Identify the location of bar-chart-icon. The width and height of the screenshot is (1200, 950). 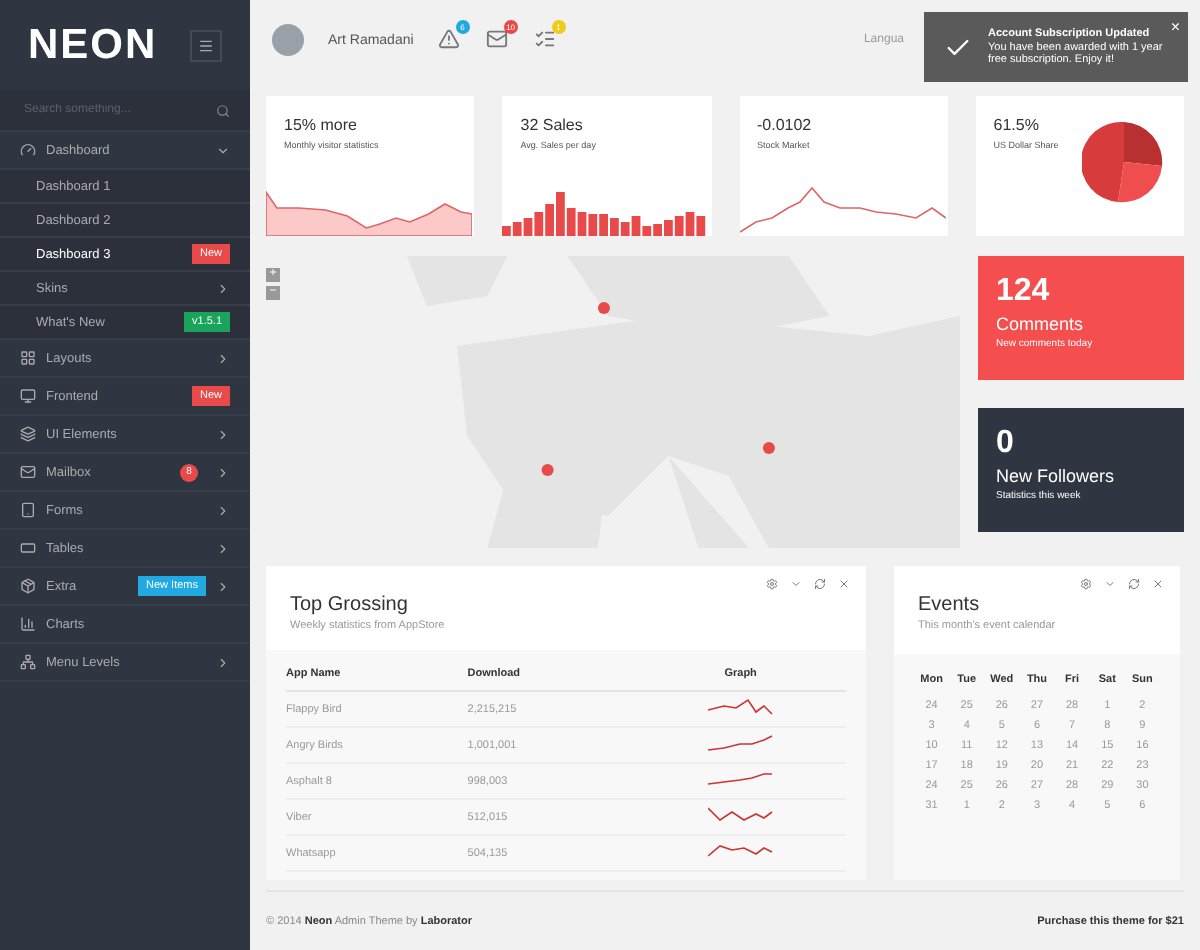
(28, 624).